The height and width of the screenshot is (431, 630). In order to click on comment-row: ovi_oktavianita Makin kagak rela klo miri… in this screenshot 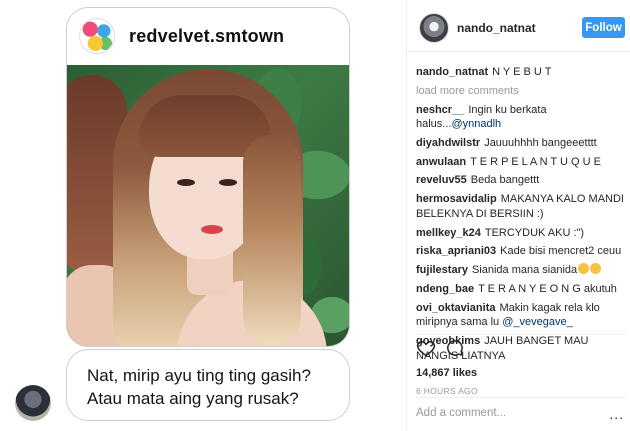, I will do `click(521, 315)`.